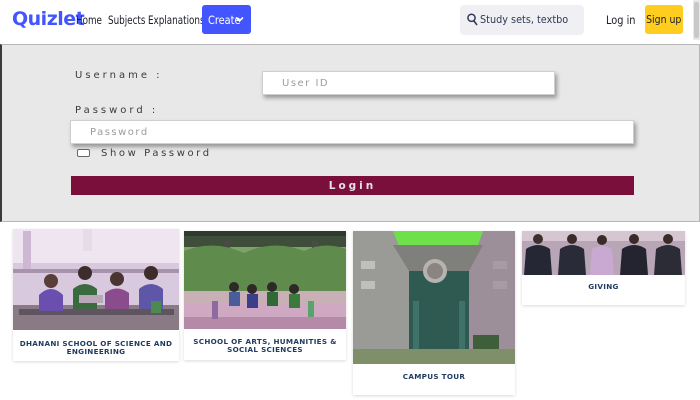  I want to click on sign-up-button: Sign up, so click(664, 19).